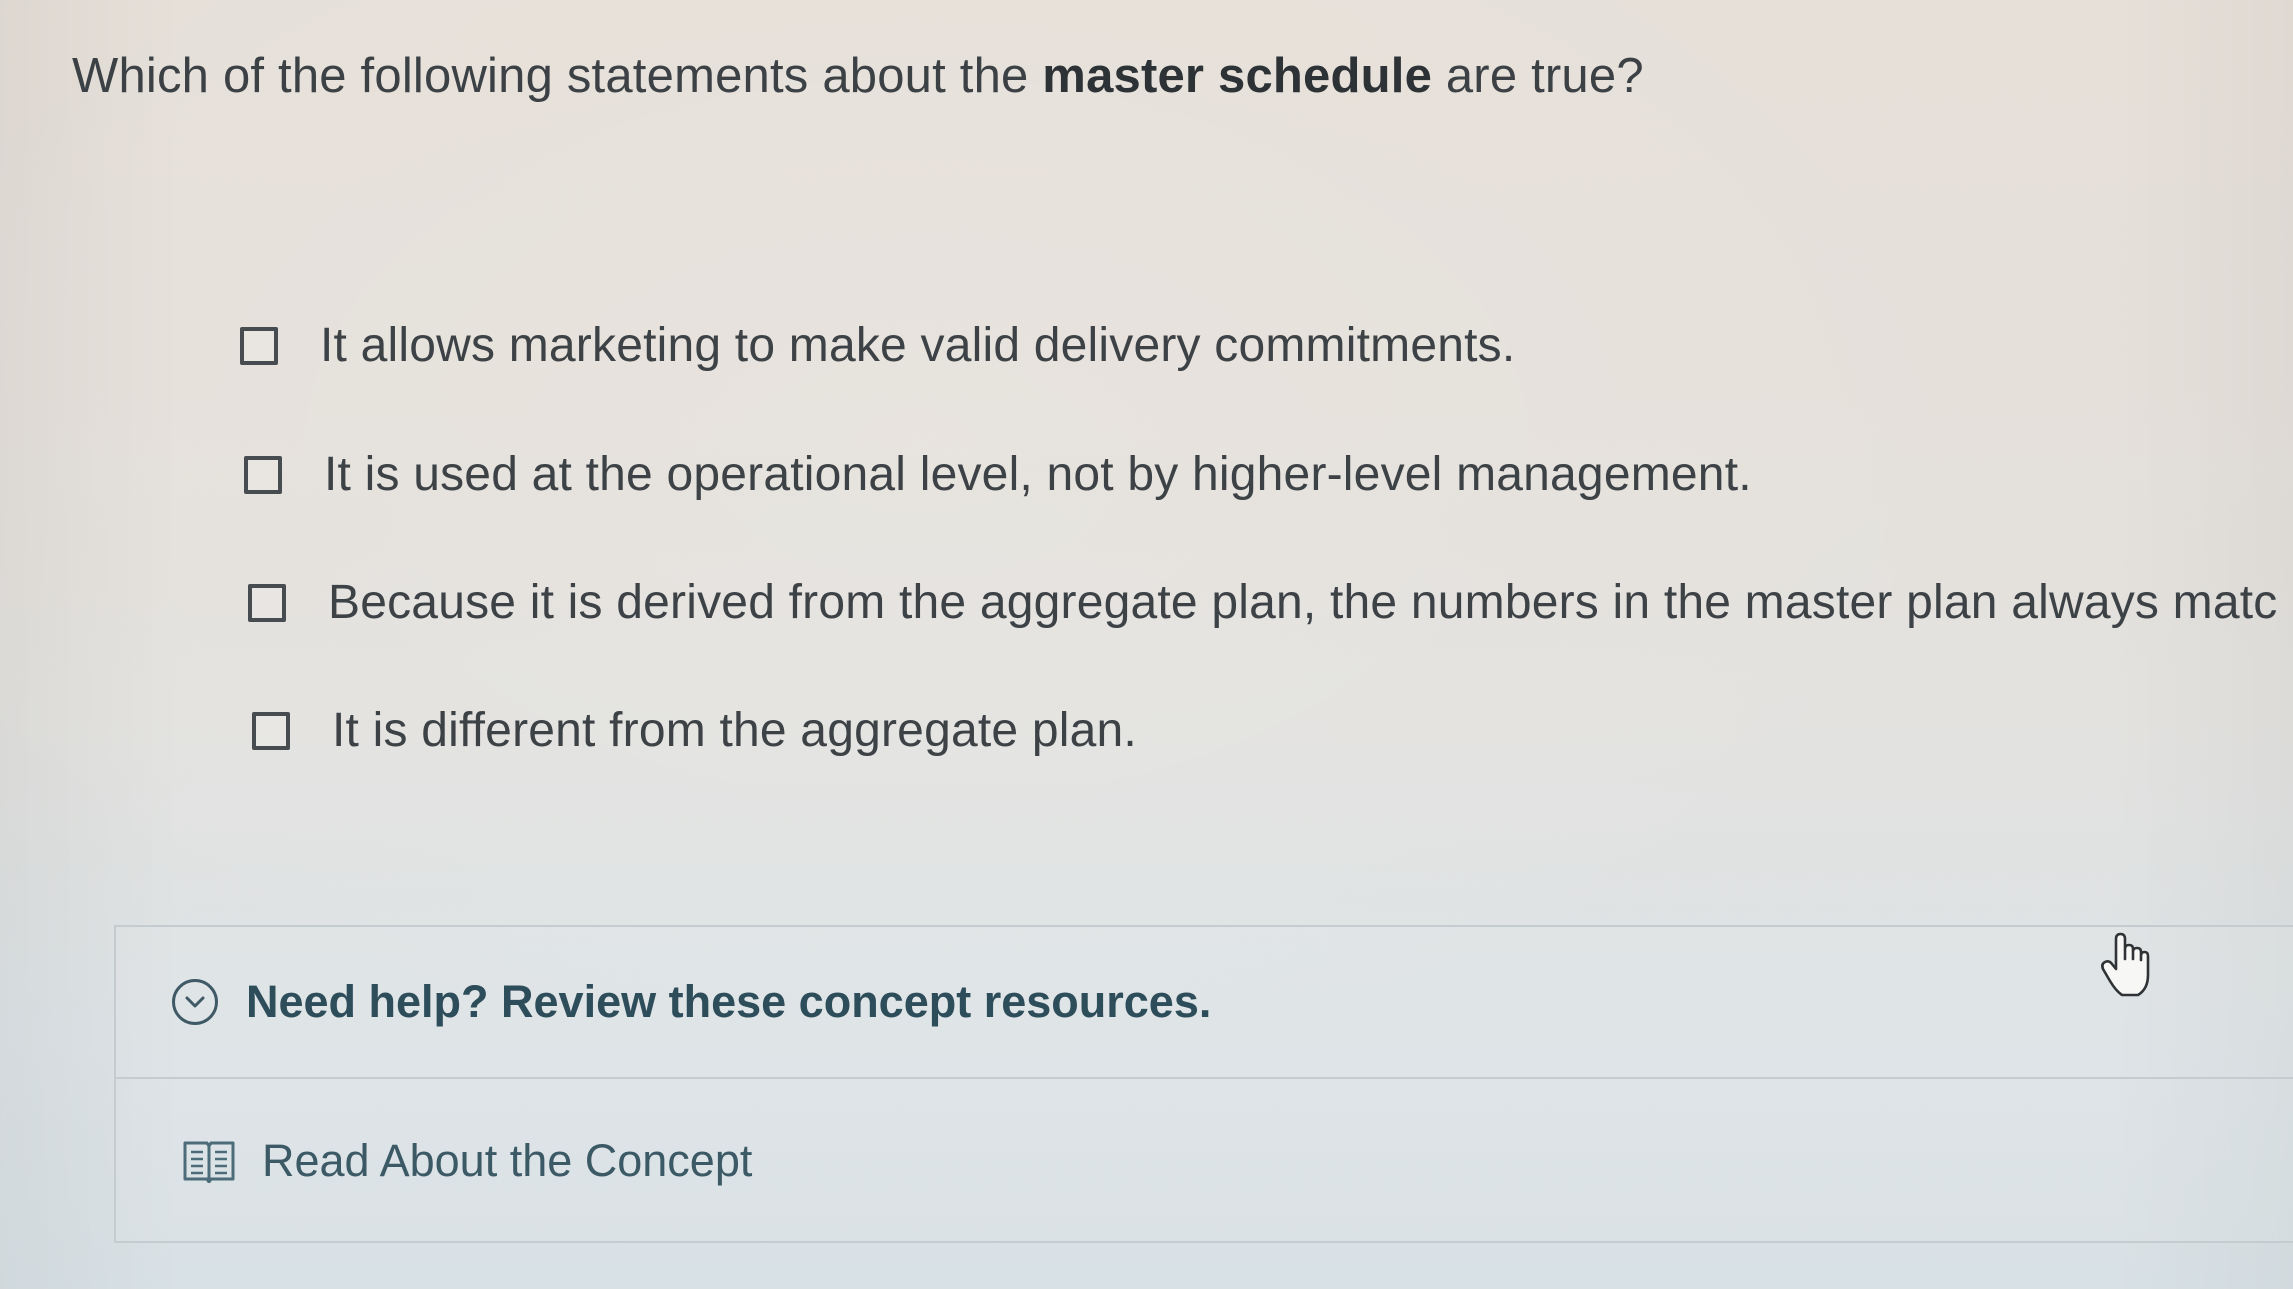 Image resolution: width=2293 pixels, height=1289 pixels. What do you see at coordinates (195, 1002) in the screenshot?
I see `chevron-down-circle-icon` at bounding box center [195, 1002].